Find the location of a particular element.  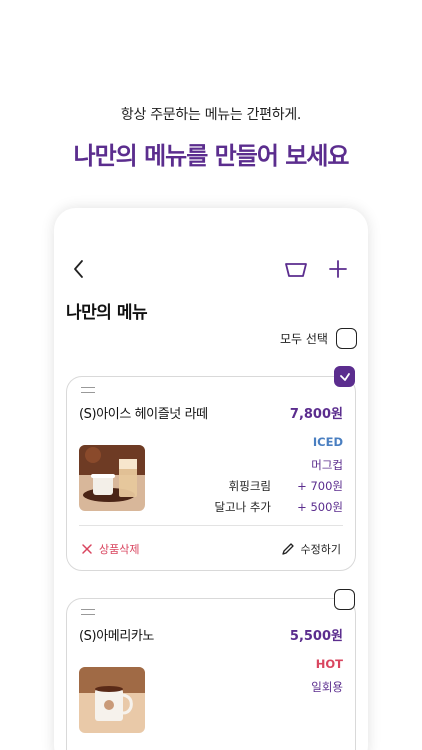

select-all-checkbox is located at coordinates (346, 338).